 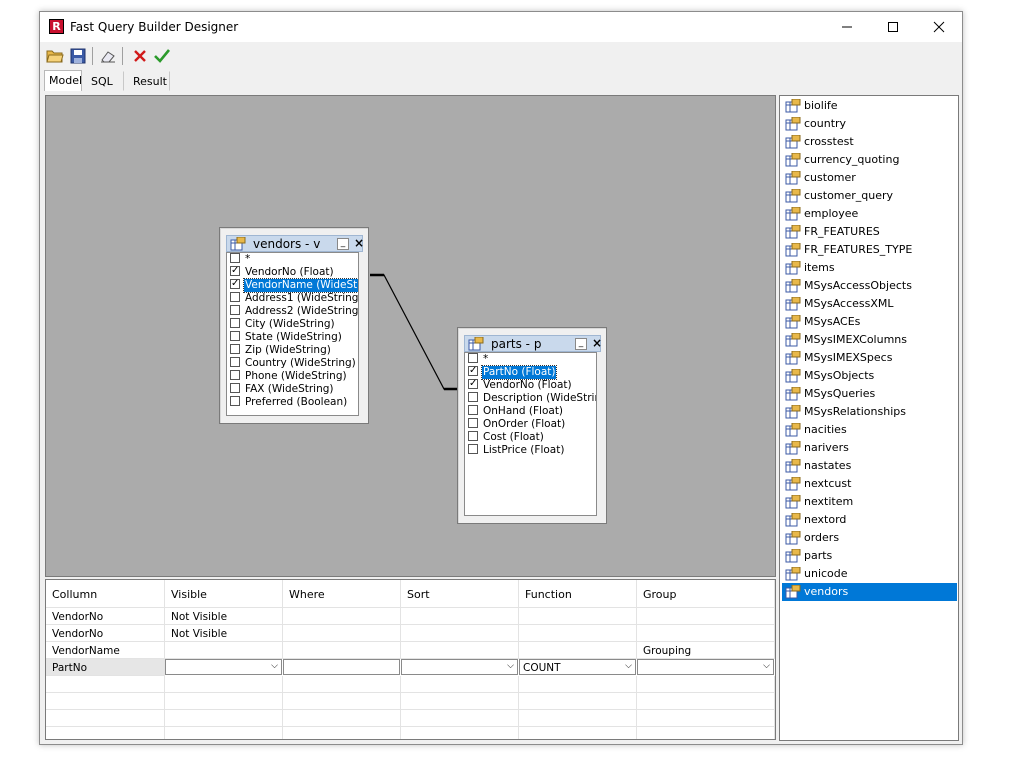 I want to click on field-item: Cost (Float), so click(x=530, y=437).